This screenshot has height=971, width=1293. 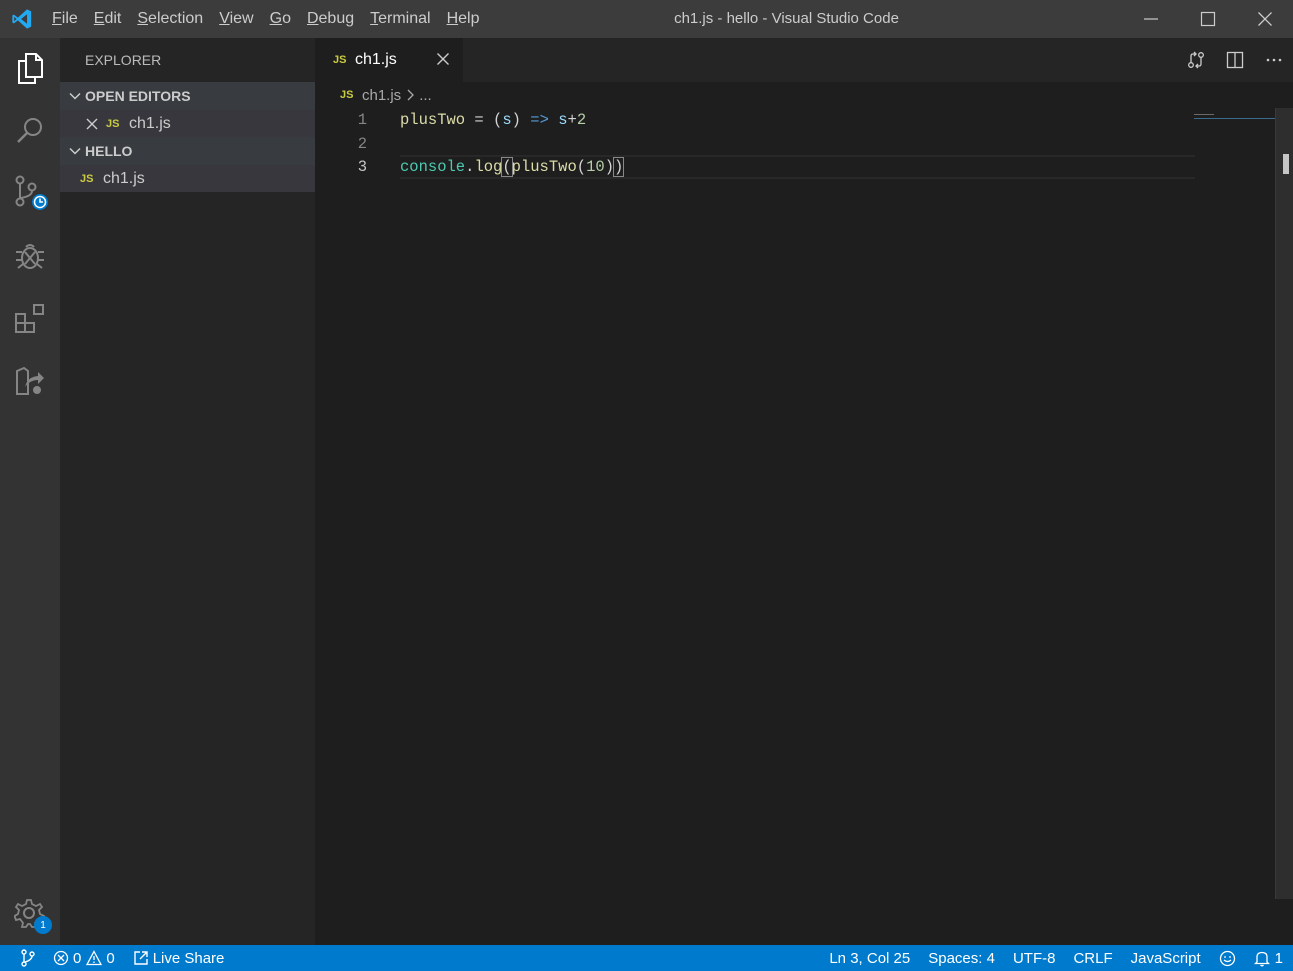 I want to click on menu-file: File, so click(x=65, y=19).